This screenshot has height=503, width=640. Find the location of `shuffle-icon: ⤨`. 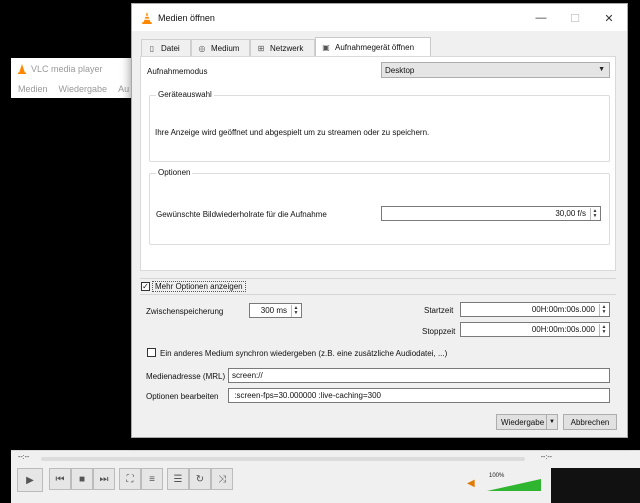

shuffle-icon: ⤨ is located at coordinates (222, 479).